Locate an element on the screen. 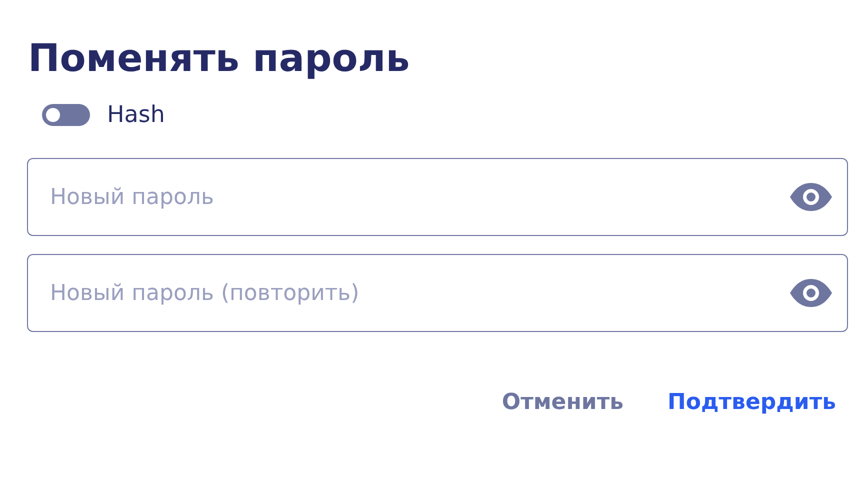 The image size is (866, 494). confirm-button: Подтвердить is located at coordinates (752, 402).